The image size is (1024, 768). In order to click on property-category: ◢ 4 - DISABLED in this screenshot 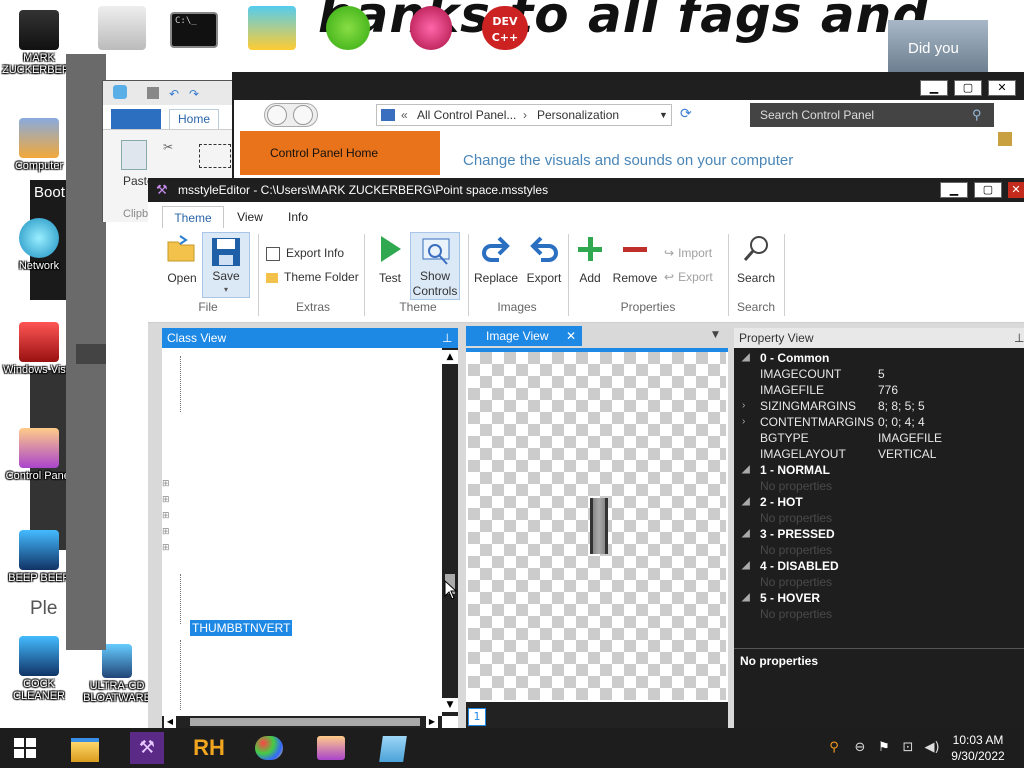, I will do `click(879, 566)`.